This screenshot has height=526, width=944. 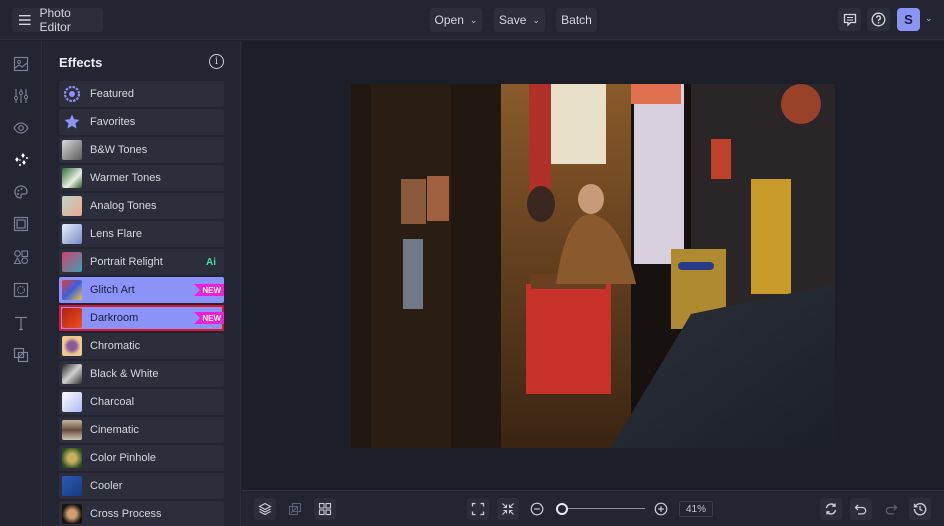 I want to click on effect-item-cooler: Cooler, so click(x=141, y=486).